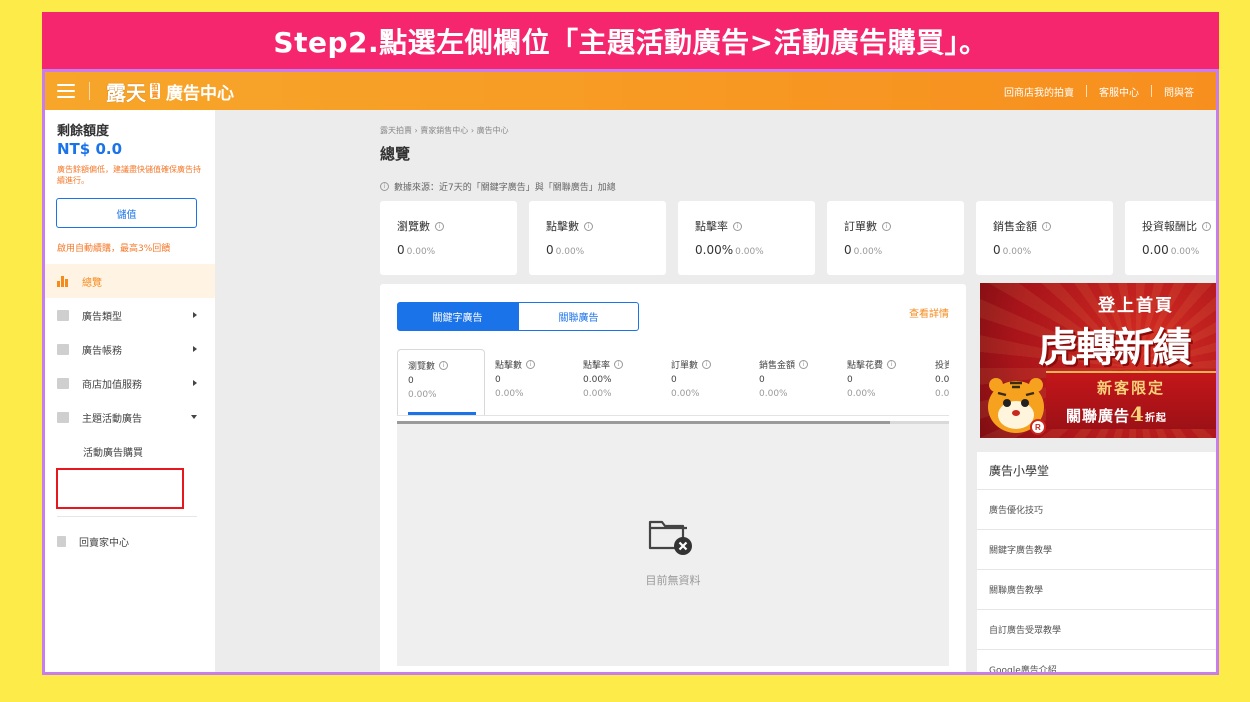 Image resolution: width=1250 pixels, height=702 pixels. I want to click on sidebar-item-label: 廣告類型, so click(102, 317).